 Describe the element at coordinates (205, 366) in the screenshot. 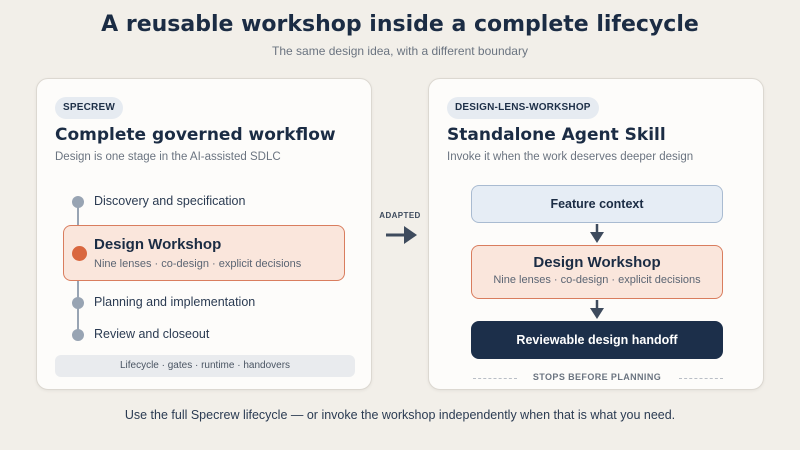

I see `lifecycle-footer-pill: Lifecycle · gates · runtime · handovers` at that location.